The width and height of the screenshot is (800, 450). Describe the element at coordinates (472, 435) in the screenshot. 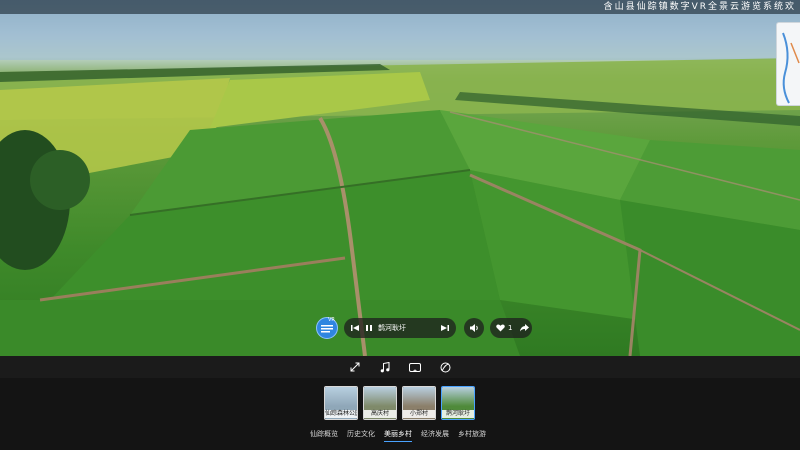

I see `tab-rural-tourism: 乡村旅游` at that location.